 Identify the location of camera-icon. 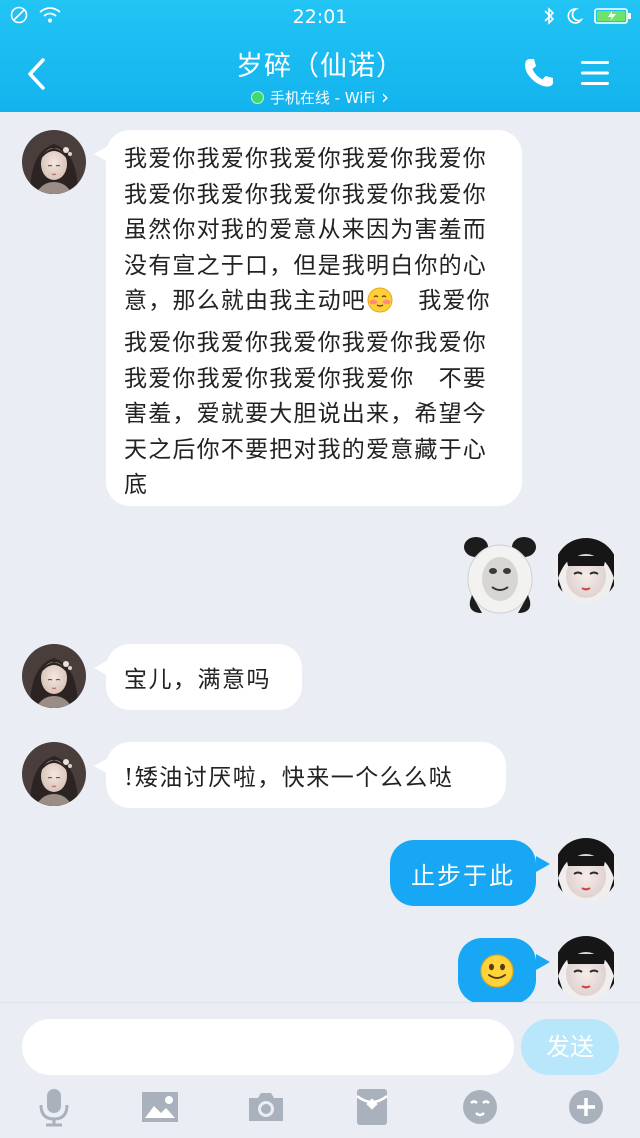
(266, 1107).